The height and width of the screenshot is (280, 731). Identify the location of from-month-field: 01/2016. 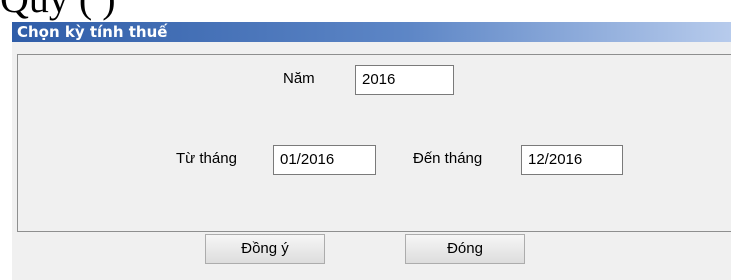
(324, 160).